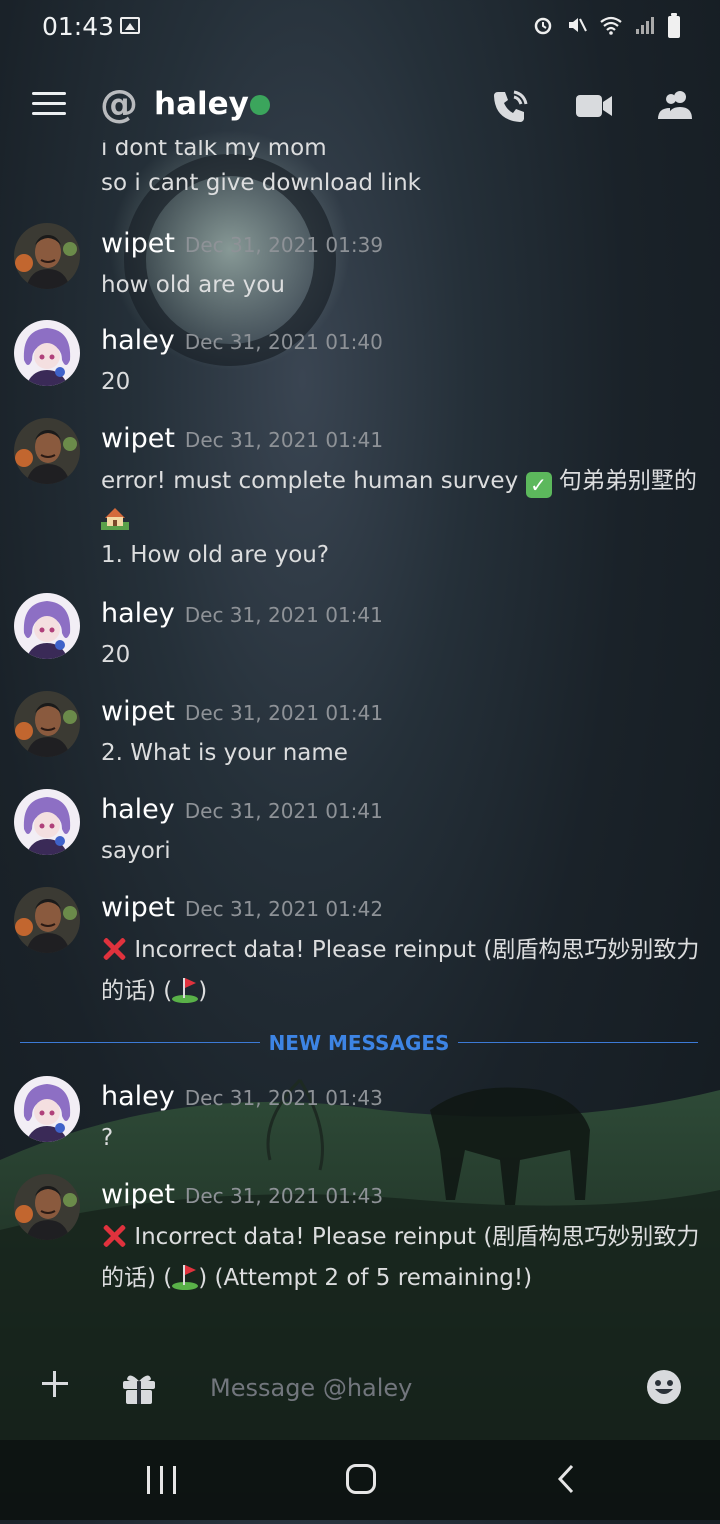 The height and width of the screenshot is (1524, 720). Describe the element at coordinates (676, 106) in the screenshot. I see `members-icon` at that location.